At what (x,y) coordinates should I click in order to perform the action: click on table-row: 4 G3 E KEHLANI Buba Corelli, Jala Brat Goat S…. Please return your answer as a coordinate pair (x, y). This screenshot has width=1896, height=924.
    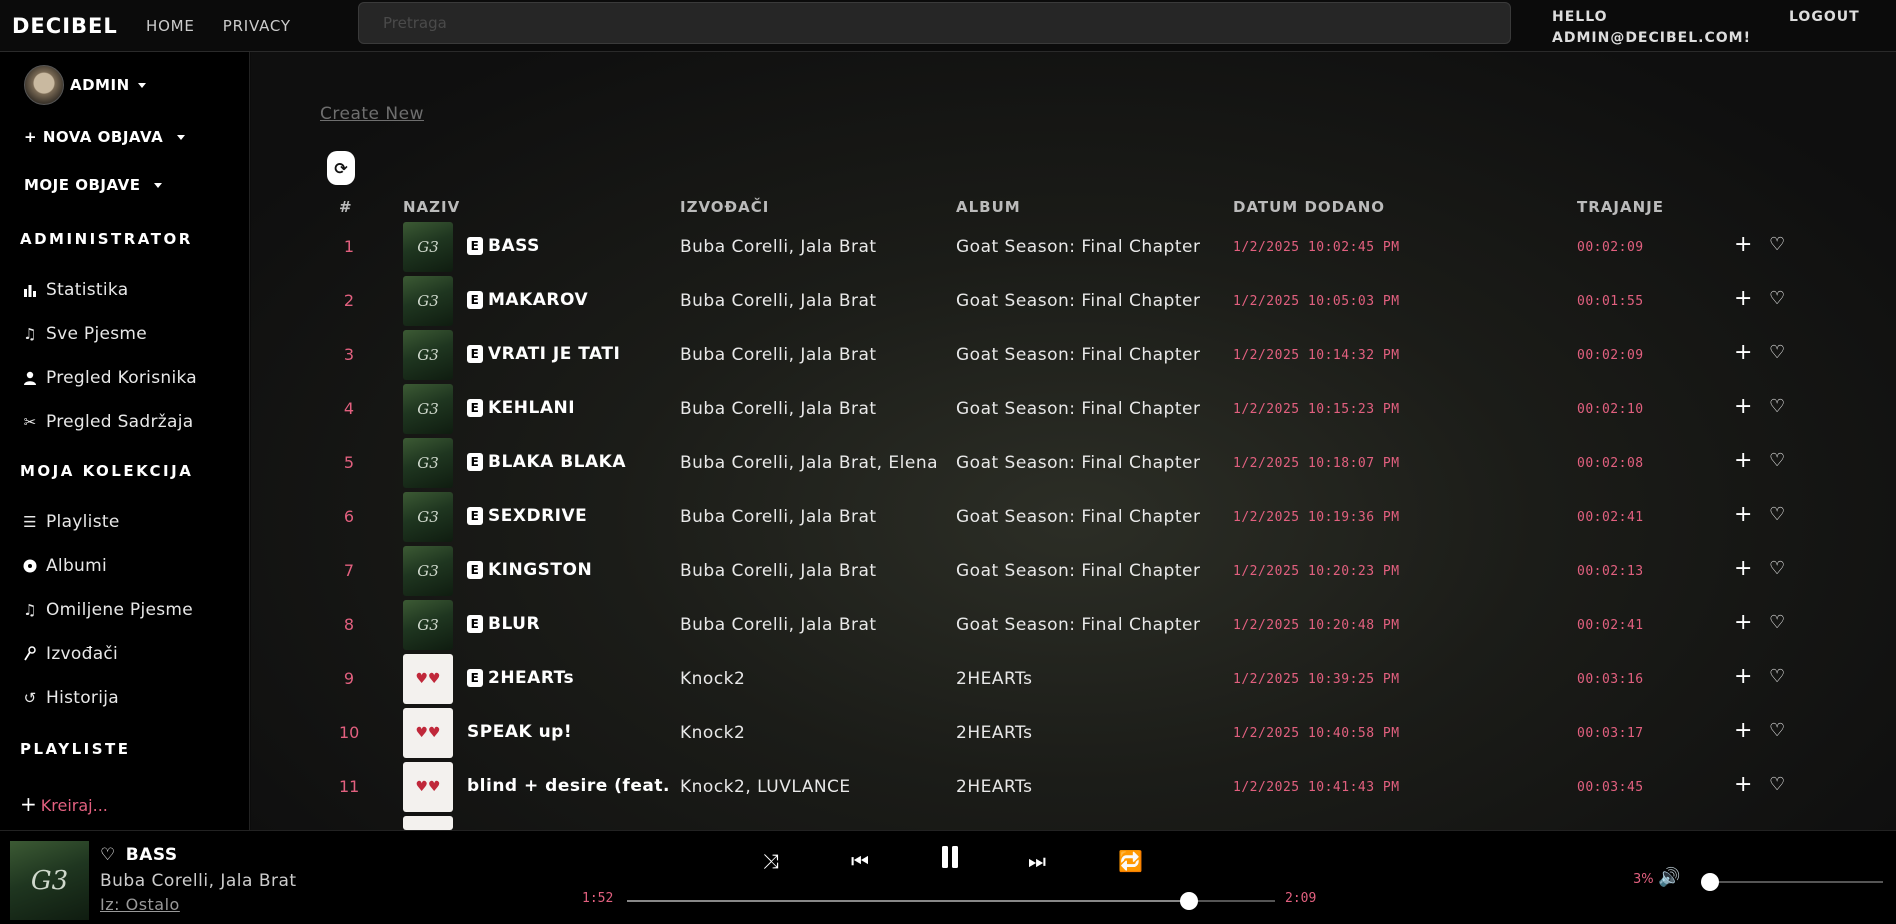
    Looking at the image, I should click on (1073, 409).